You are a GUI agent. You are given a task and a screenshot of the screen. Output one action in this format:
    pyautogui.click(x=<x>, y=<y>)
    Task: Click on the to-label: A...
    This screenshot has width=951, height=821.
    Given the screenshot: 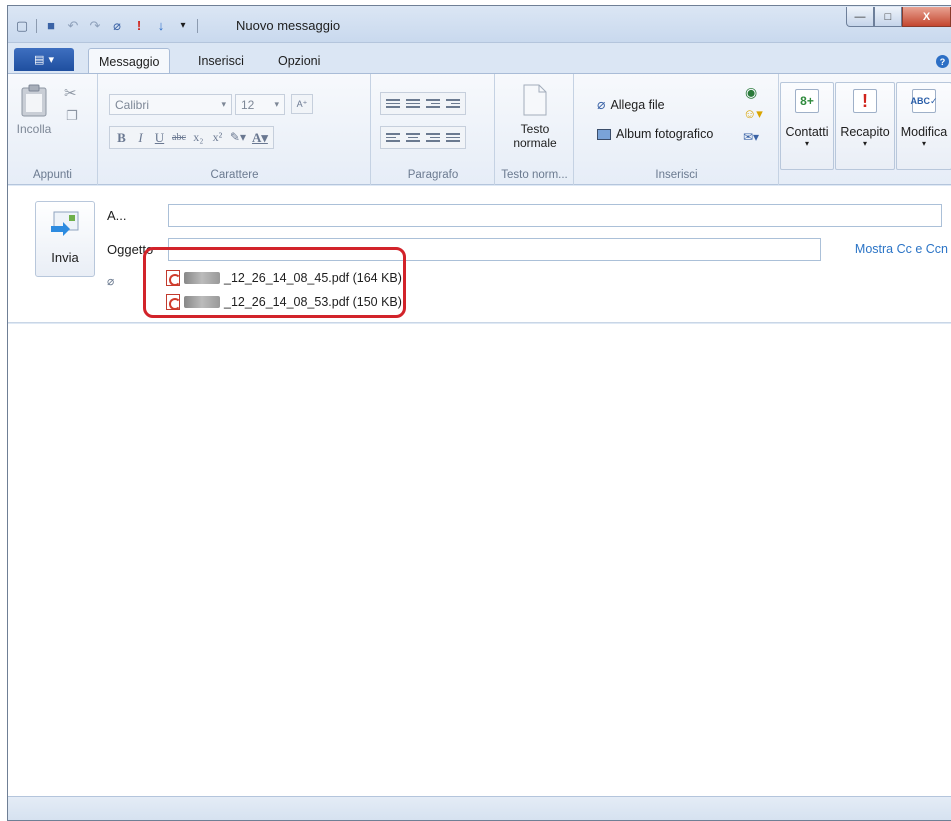 What is the action you would take?
    pyautogui.click(x=117, y=215)
    